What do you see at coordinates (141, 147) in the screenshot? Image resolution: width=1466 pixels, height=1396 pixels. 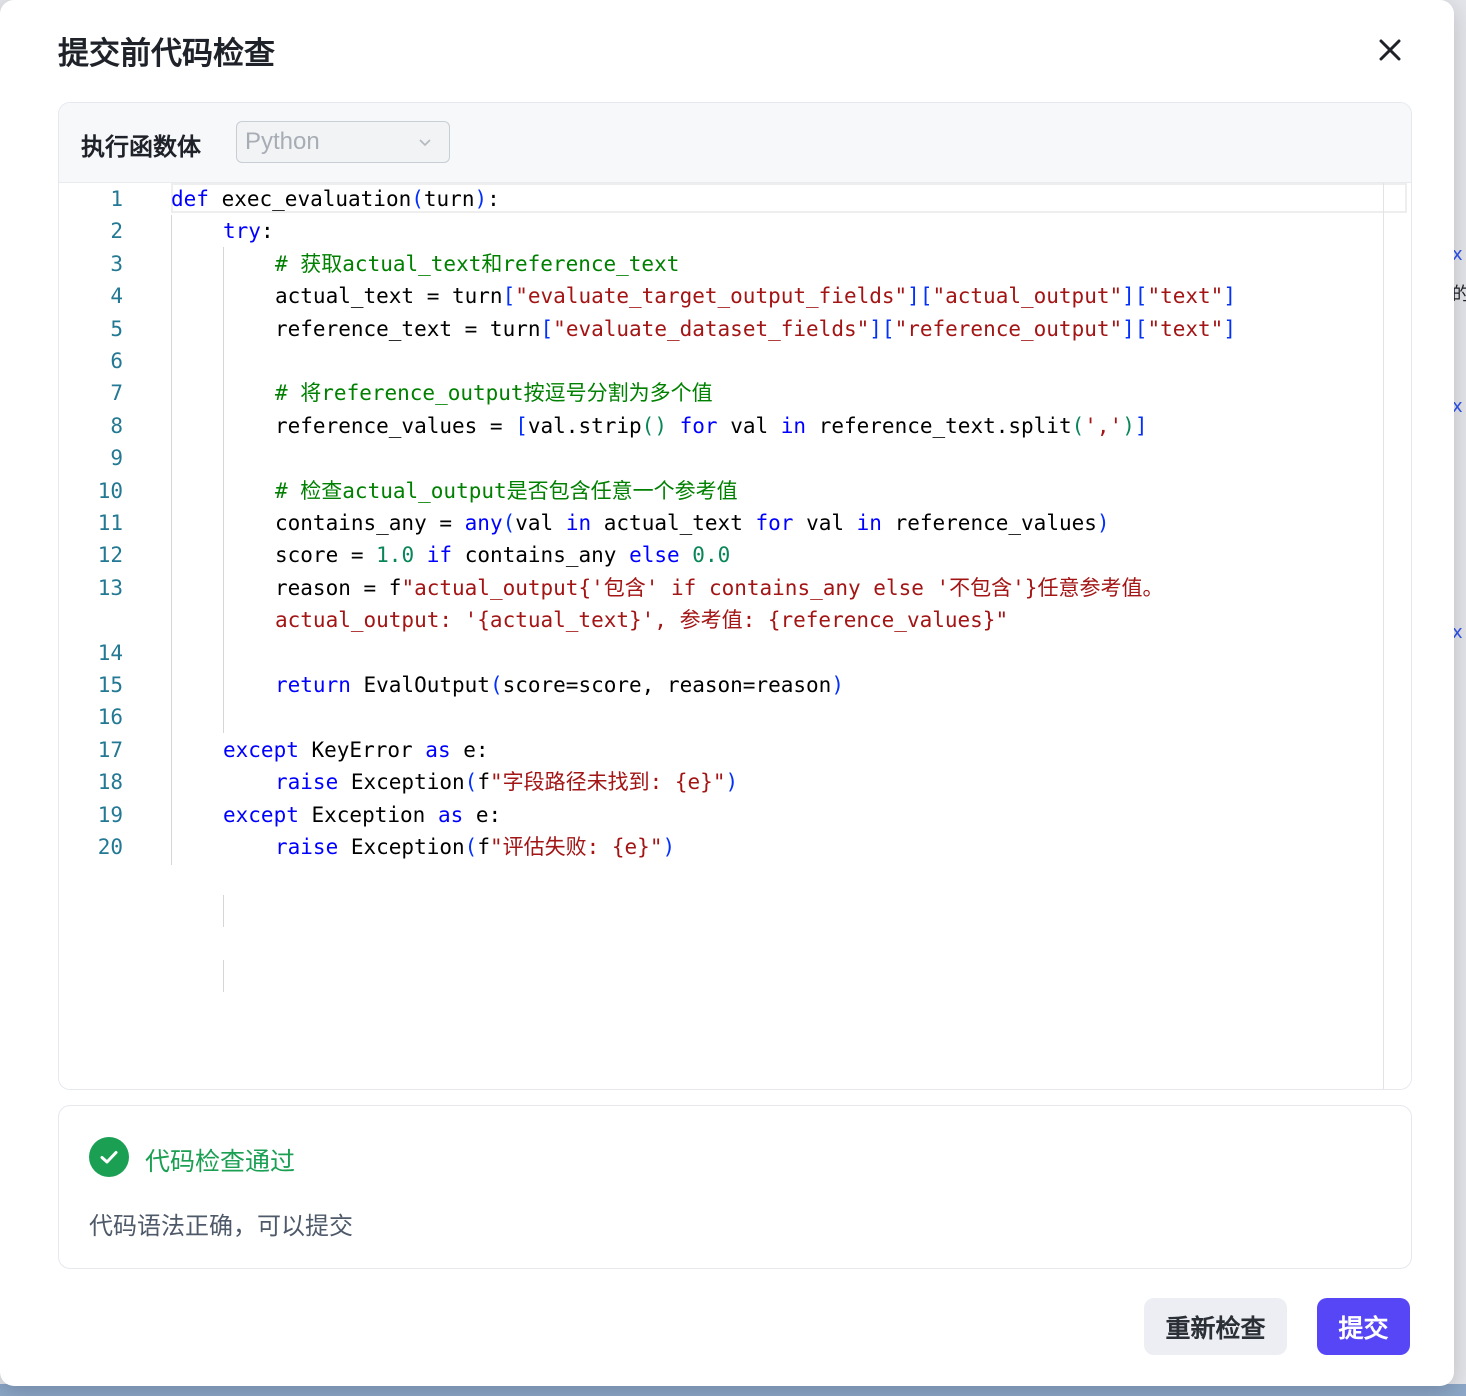 I see `function-body-label: 执行函数体` at bounding box center [141, 147].